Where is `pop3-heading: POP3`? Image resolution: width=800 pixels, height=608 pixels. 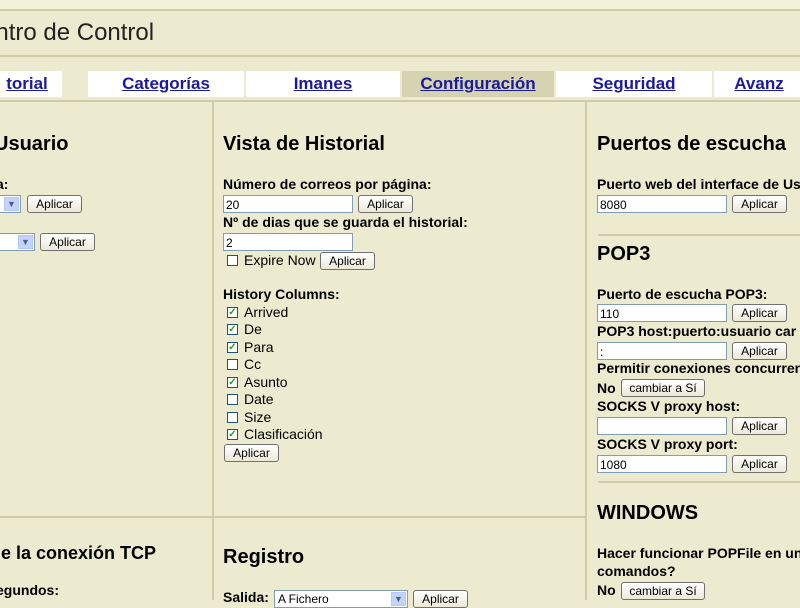
pop3-heading: POP3 is located at coordinates (624, 254).